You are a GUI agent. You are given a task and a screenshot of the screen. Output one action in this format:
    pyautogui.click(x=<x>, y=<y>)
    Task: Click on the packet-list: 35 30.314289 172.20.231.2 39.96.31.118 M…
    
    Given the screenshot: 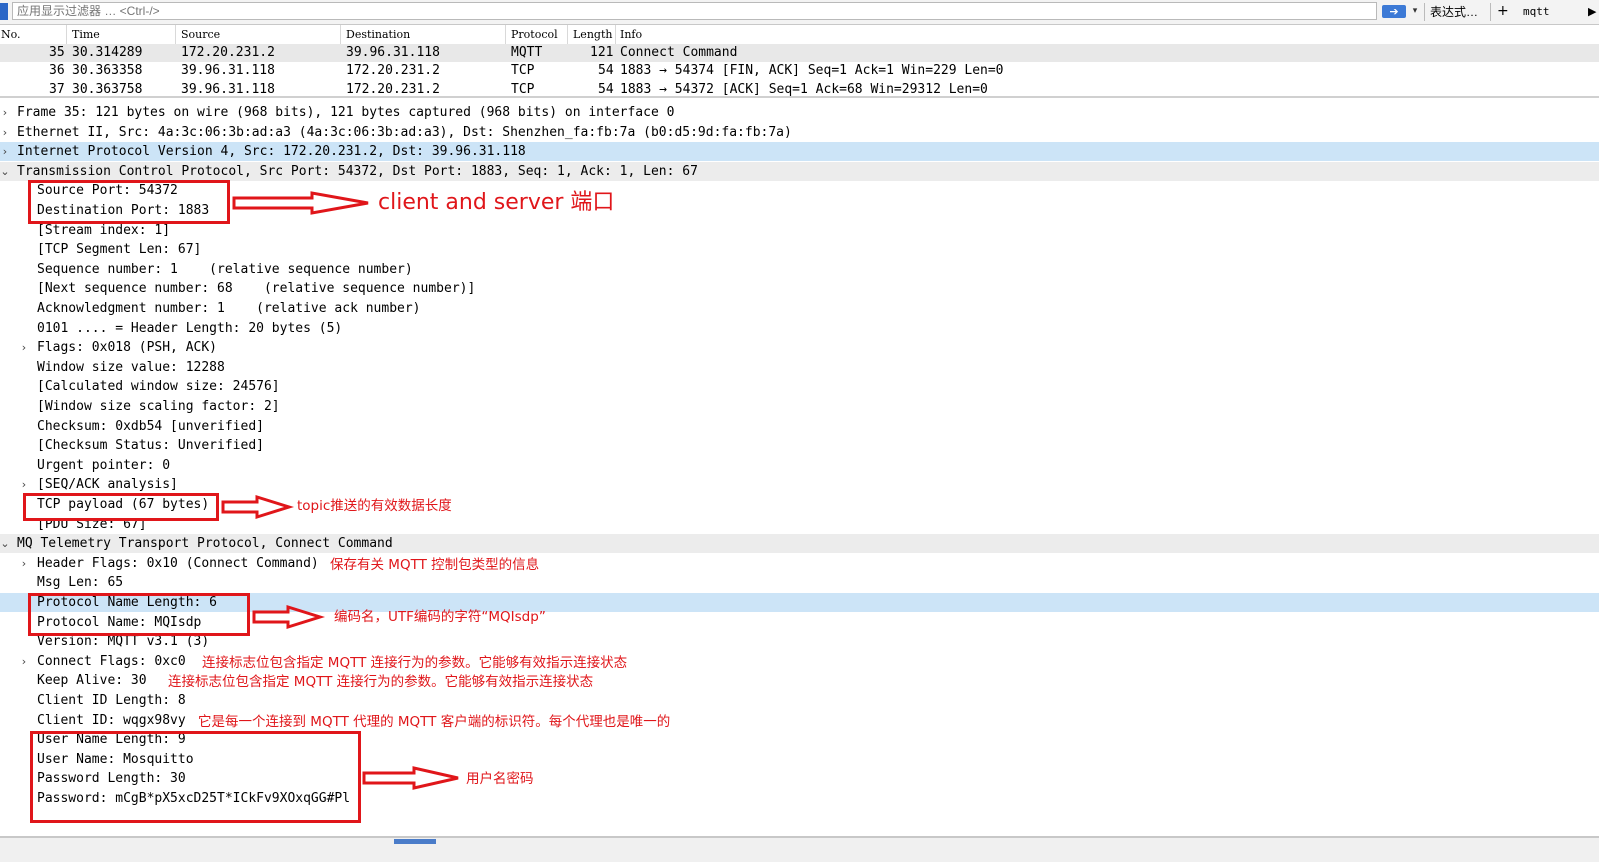 What is the action you would take?
    pyautogui.click(x=799, y=70)
    